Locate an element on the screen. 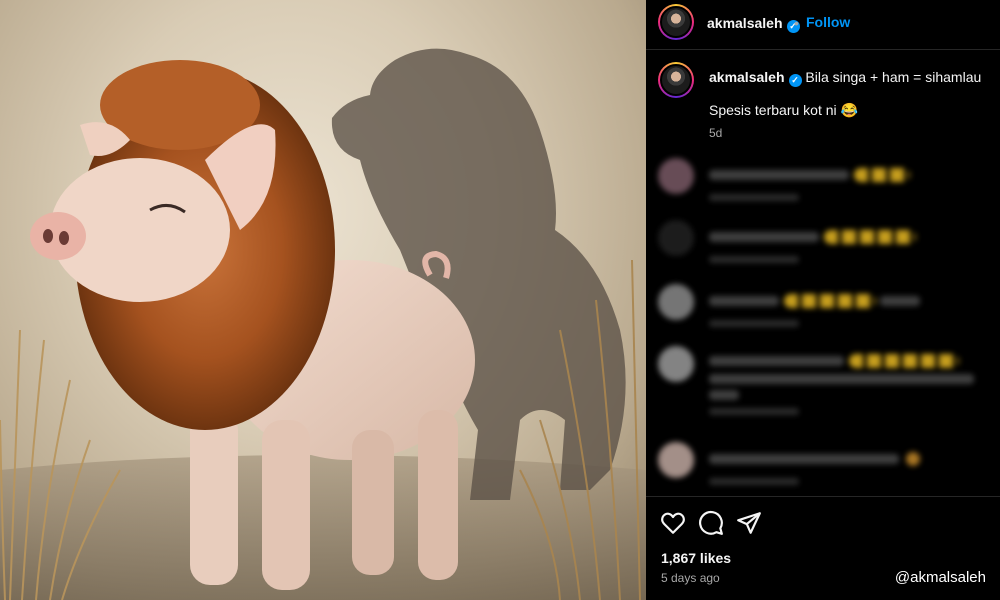 This screenshot has width=1000, height=600. watermark-handle: @akmalsaleh is located at coordinates (940, 577).